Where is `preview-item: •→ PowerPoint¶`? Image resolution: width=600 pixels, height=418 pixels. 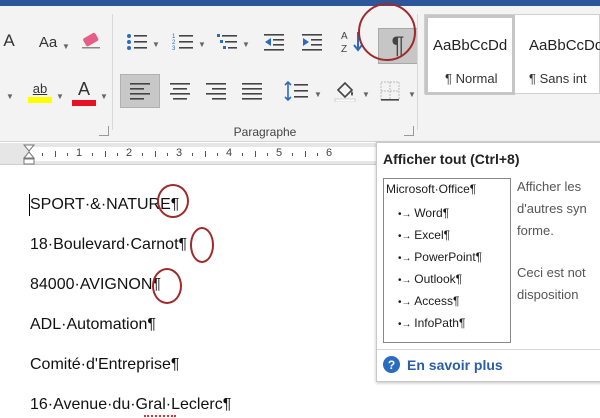
preview-item: •→ PowerPoint¶ is located at coordinates (440, 257).